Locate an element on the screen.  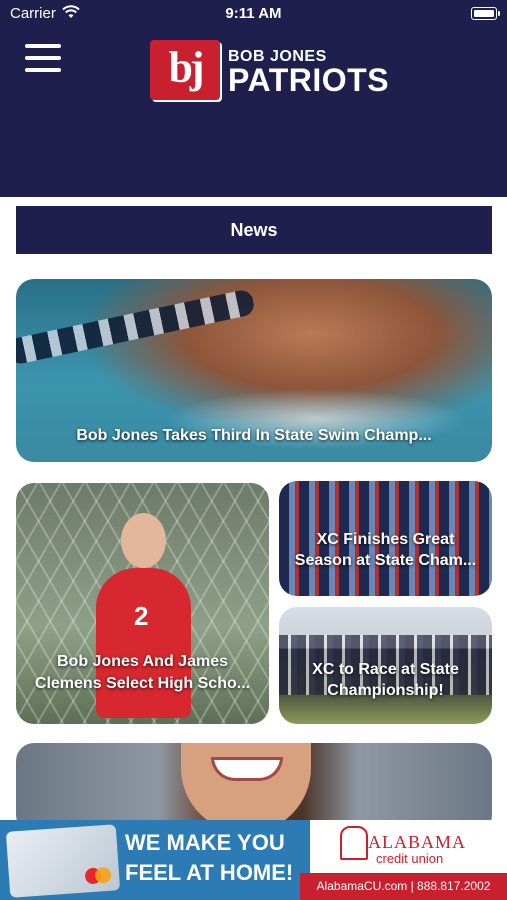
player-image is located at coordinates (143, 643).